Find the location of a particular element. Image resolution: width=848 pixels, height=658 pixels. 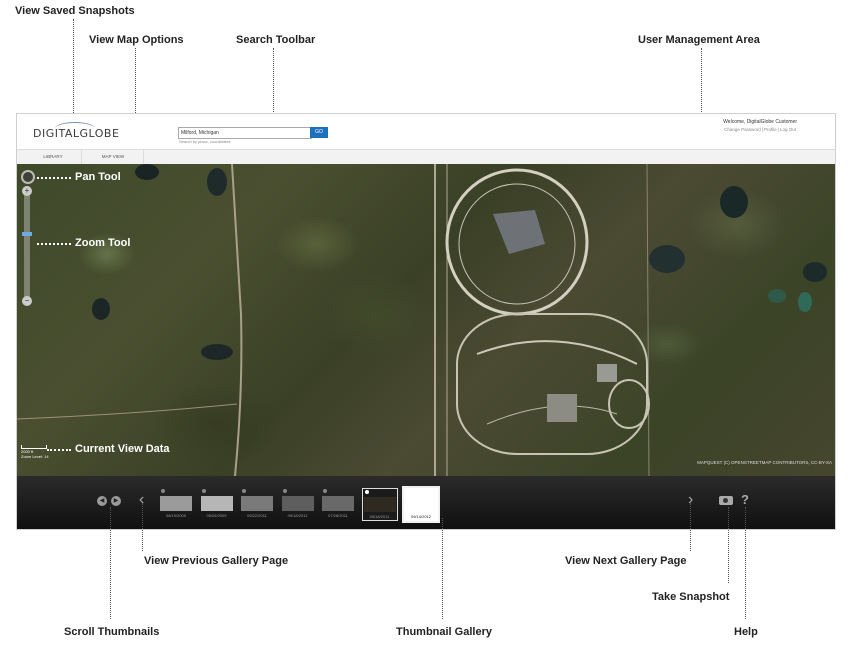

thumbnail: 07/28/2011 is located at coordinates (338, 503).